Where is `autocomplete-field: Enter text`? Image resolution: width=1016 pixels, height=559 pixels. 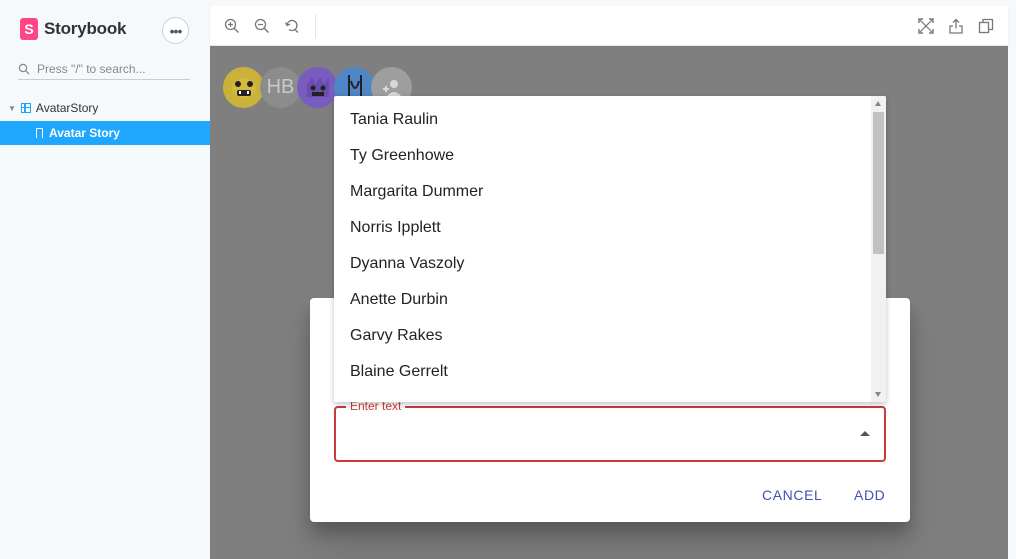 autocomplete-field: Enter text is located at coordinates (610, 430).